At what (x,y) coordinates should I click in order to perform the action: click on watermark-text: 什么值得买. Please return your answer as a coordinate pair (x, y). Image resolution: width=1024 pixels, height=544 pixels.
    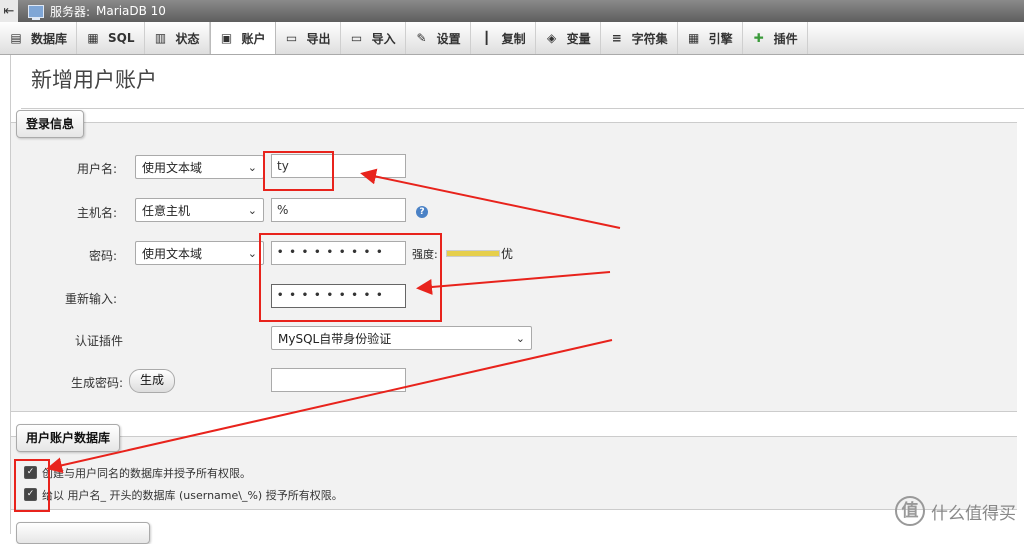
    Looking at the image, I should click on (973, 513).